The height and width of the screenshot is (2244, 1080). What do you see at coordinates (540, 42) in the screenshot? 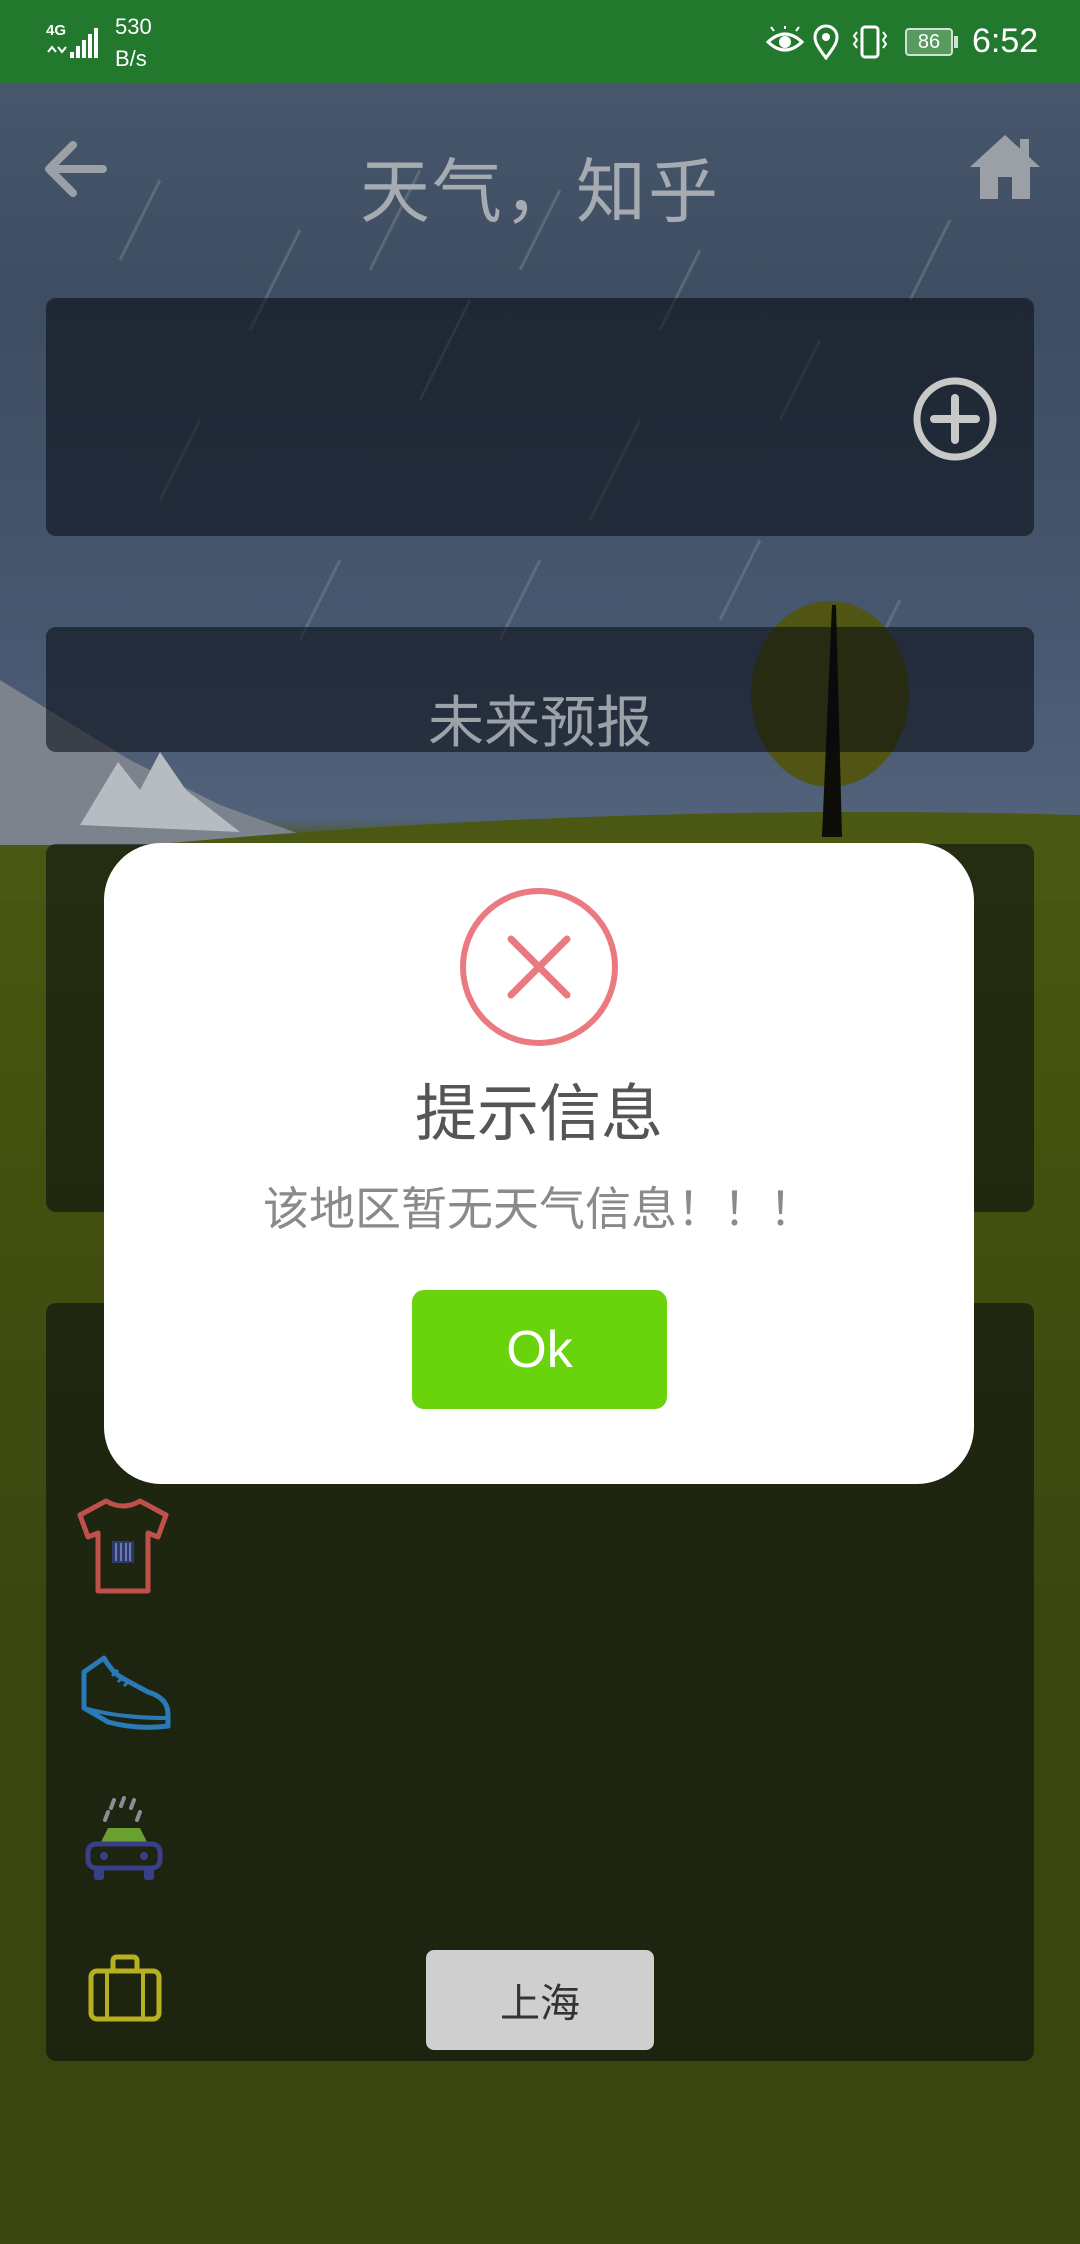
I see `status-bar: 4G 530 B/s 86 6:52` at bounding box center [540, 42].